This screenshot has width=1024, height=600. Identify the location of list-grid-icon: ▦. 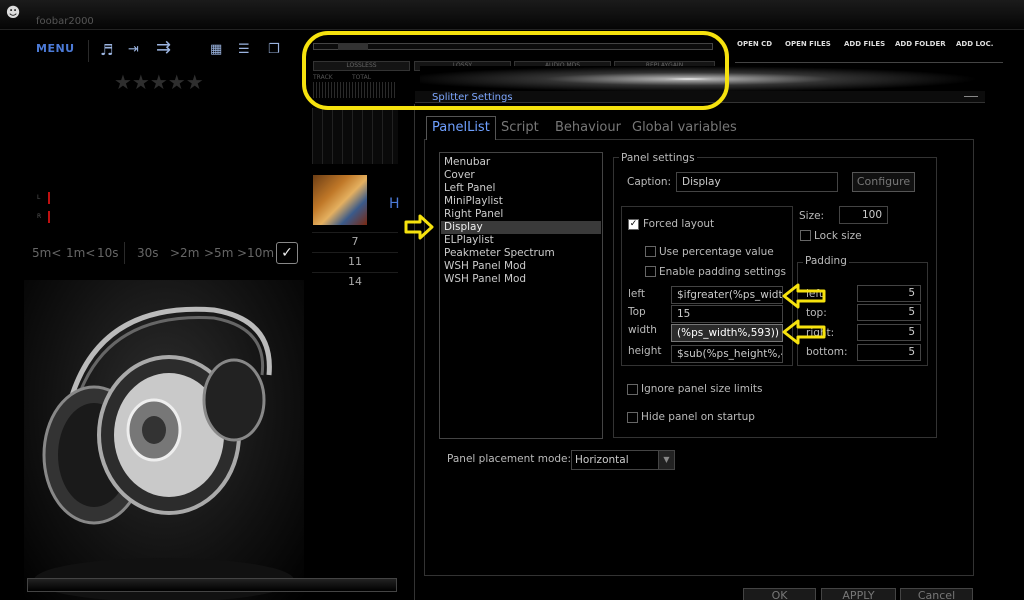
(216, 50).